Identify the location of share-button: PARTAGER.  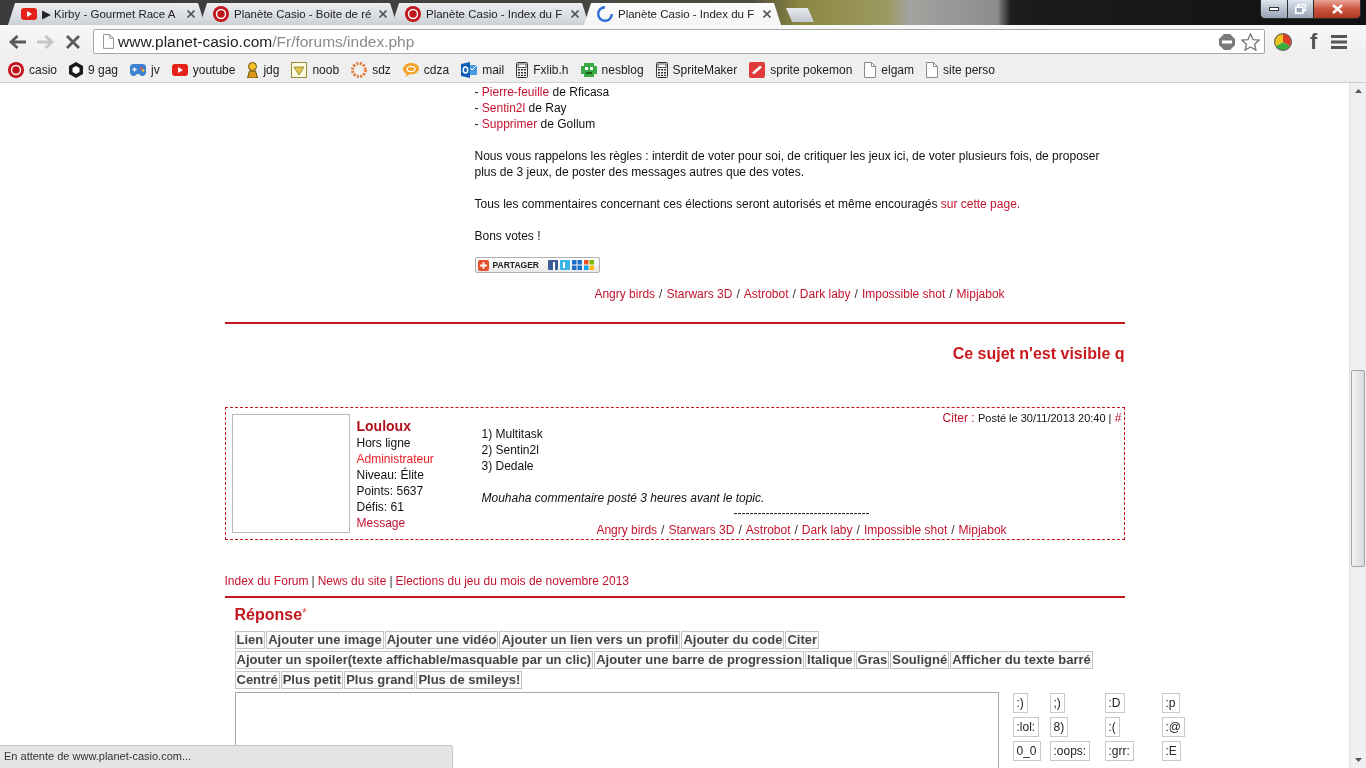
(537, 265).